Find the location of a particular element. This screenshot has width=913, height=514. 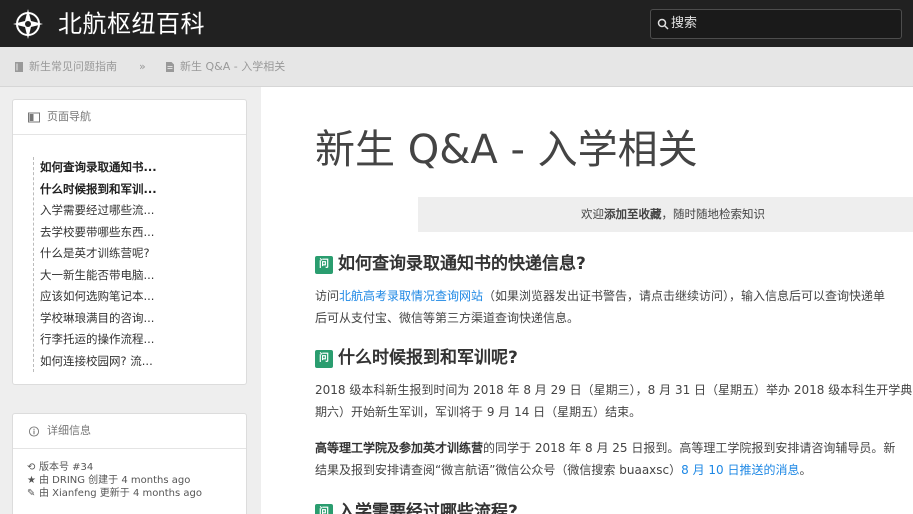

para-text: 结果及报到安排请查阅“微言航语”微信公众号（微信搜索 buaaxsc） is located at coordinates (498, 470).